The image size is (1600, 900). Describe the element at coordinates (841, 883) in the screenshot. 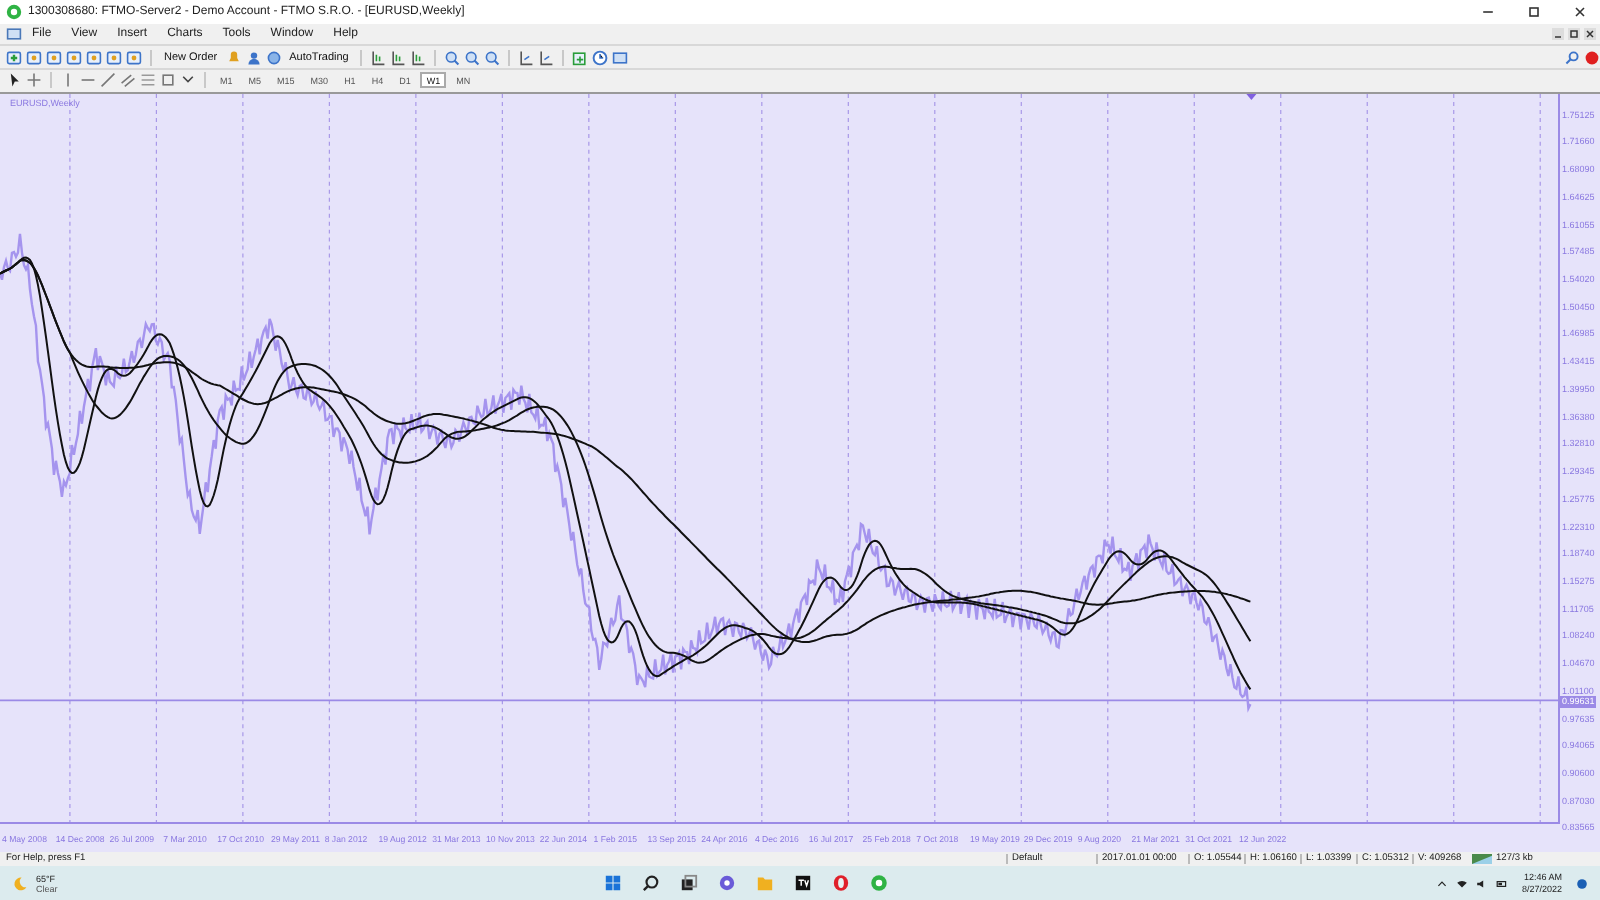

I see `opera-icon` at that location.